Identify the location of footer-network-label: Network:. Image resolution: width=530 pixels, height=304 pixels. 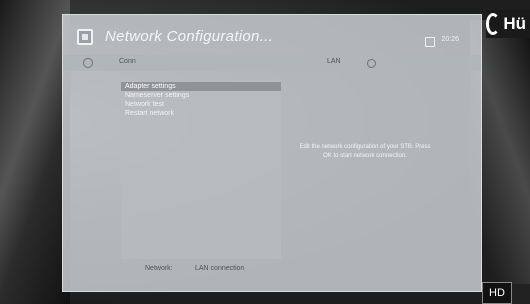
(159, 268).